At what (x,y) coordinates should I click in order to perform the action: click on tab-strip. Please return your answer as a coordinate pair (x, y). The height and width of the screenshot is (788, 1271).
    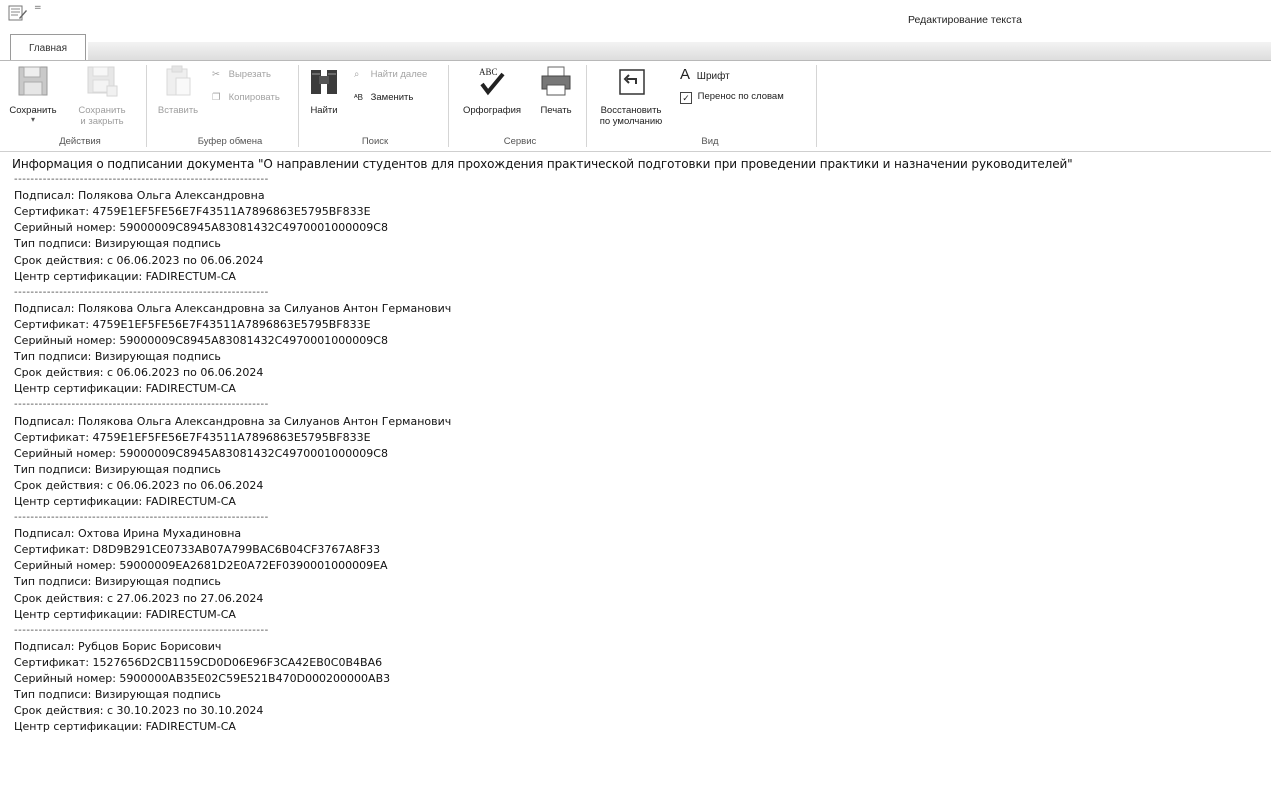
    Looking at the image, I should click on (679, 52).